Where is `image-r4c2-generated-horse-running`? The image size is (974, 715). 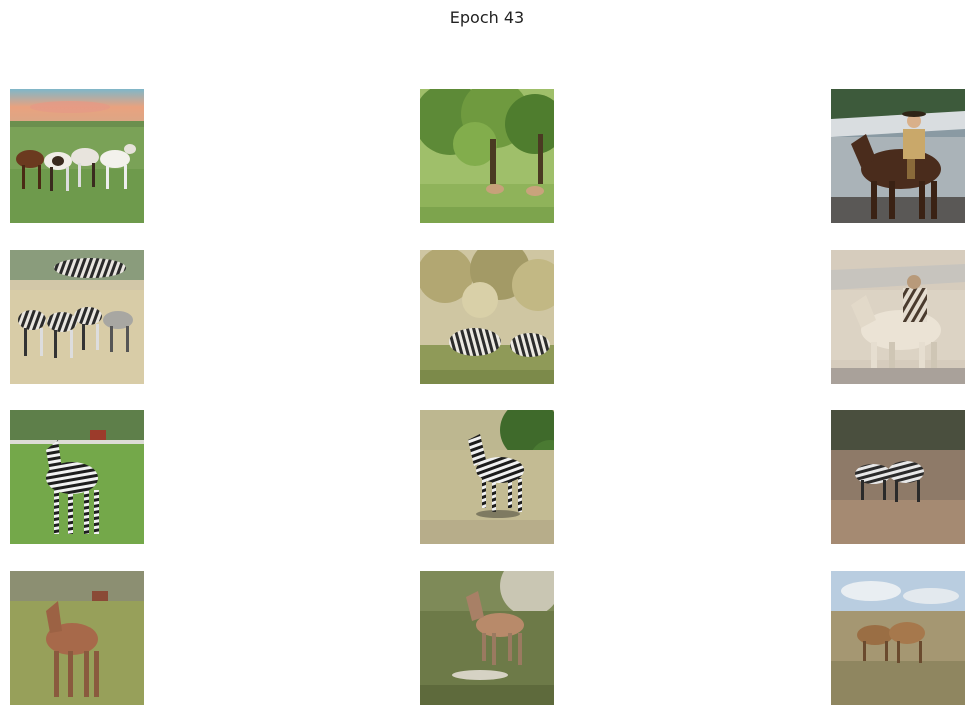
image-r4c2-generated-horse-running is located at coordinates (487, 638).